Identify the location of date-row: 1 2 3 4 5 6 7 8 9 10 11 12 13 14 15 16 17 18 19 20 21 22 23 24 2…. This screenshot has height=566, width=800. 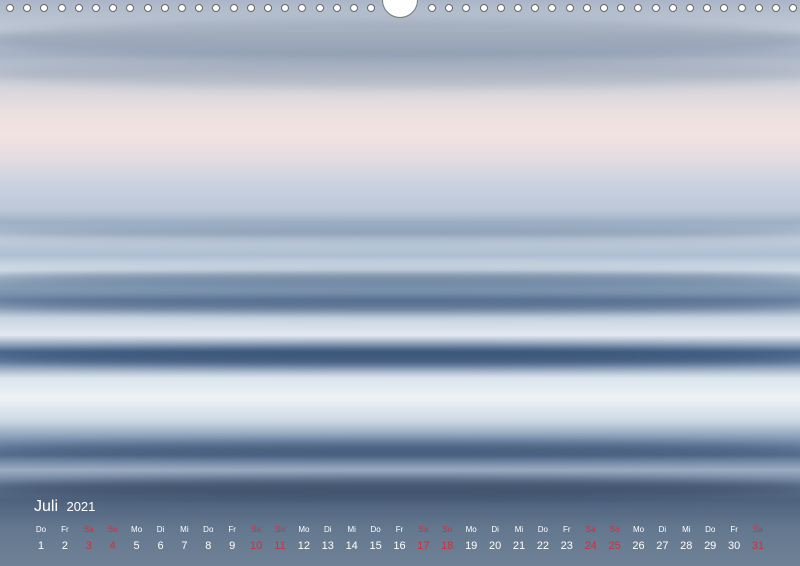
(406, 547).